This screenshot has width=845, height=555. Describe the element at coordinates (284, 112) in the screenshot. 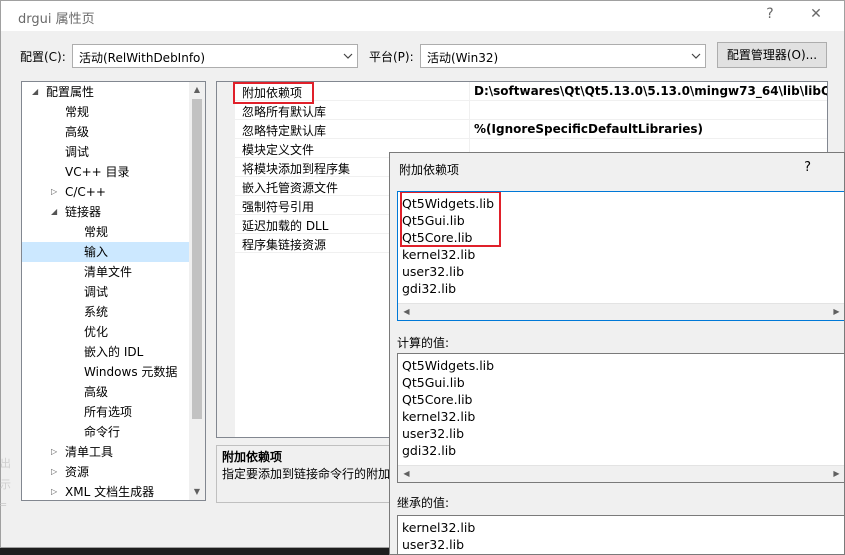

I see `property-name: 忽略所有默认库` at that location.